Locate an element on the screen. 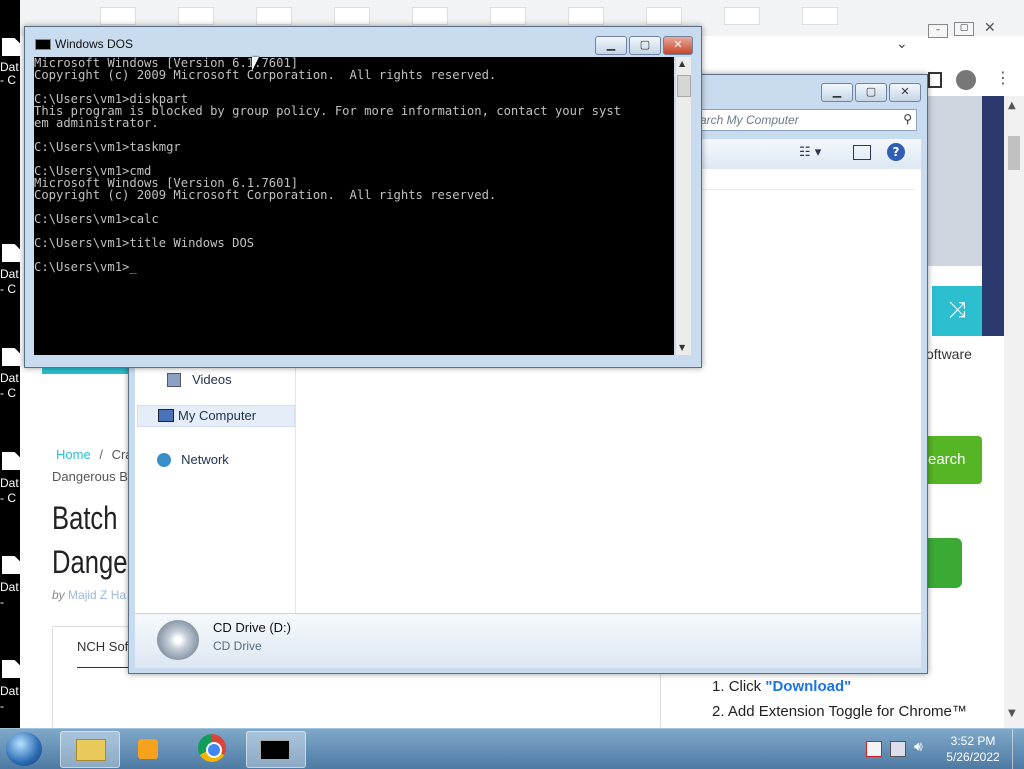 This screenshot has width=1024, height=769. volume-icon: 🔊︎ is located at coordinates (918, 747).